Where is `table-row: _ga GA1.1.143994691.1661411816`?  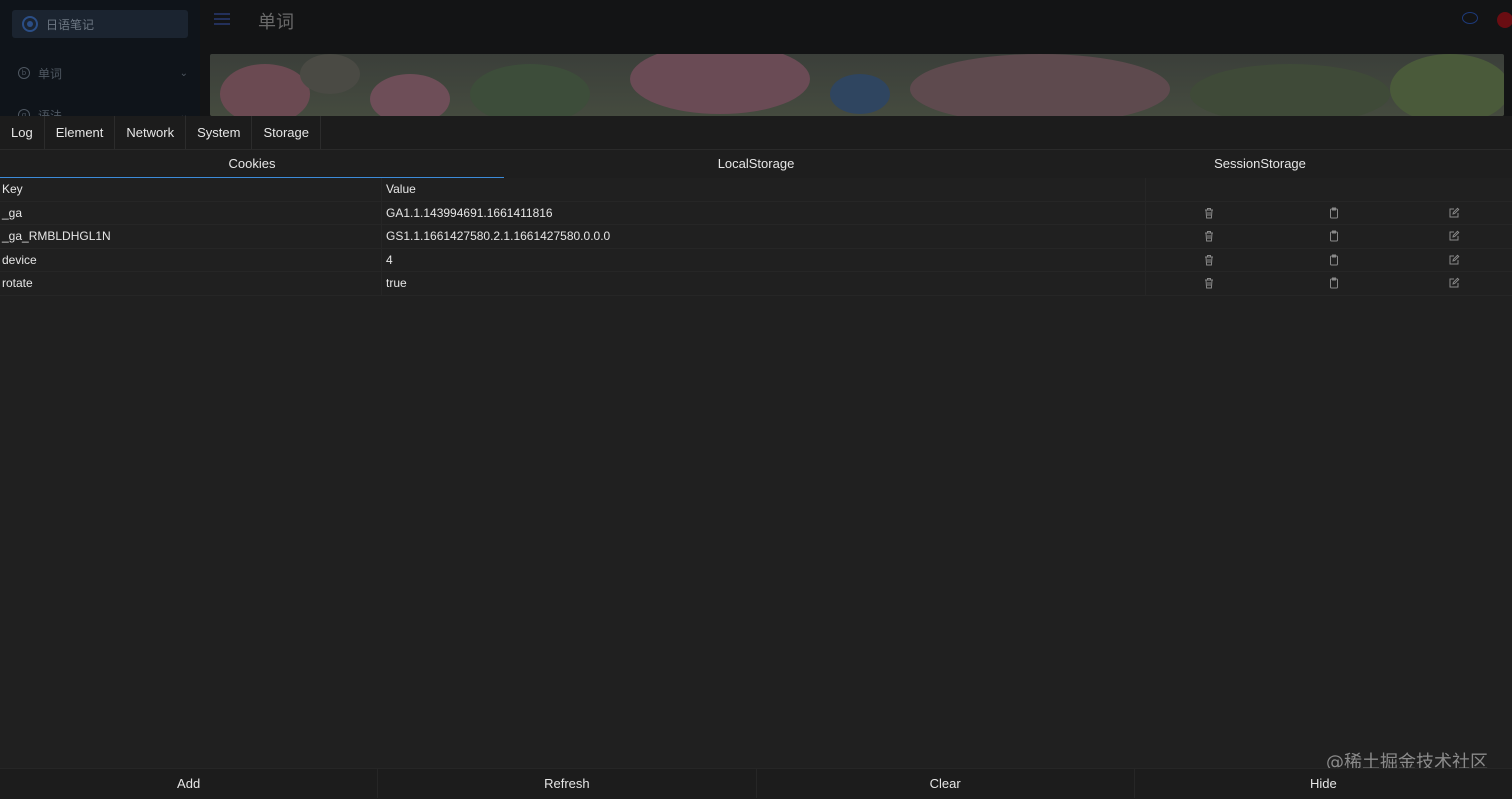 table-row: _ga GA1.1.143994691.1661411816 is located at coordinates (756, 213).